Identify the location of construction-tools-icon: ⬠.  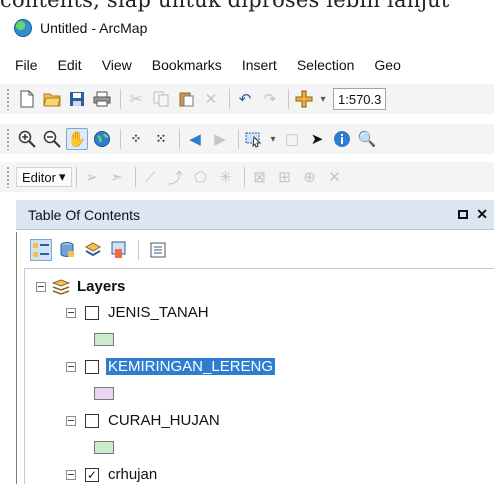
(201, 177).